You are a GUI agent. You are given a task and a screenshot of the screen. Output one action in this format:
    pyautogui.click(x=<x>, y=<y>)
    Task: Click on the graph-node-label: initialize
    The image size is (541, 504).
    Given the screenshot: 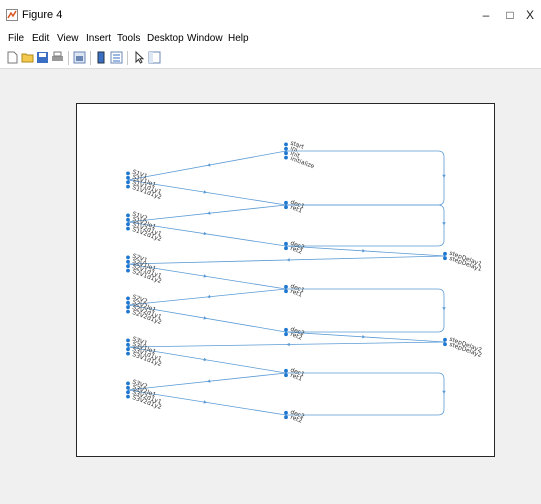 What is the action you would take?
    pyautogui.click(x=302, y=162)
    